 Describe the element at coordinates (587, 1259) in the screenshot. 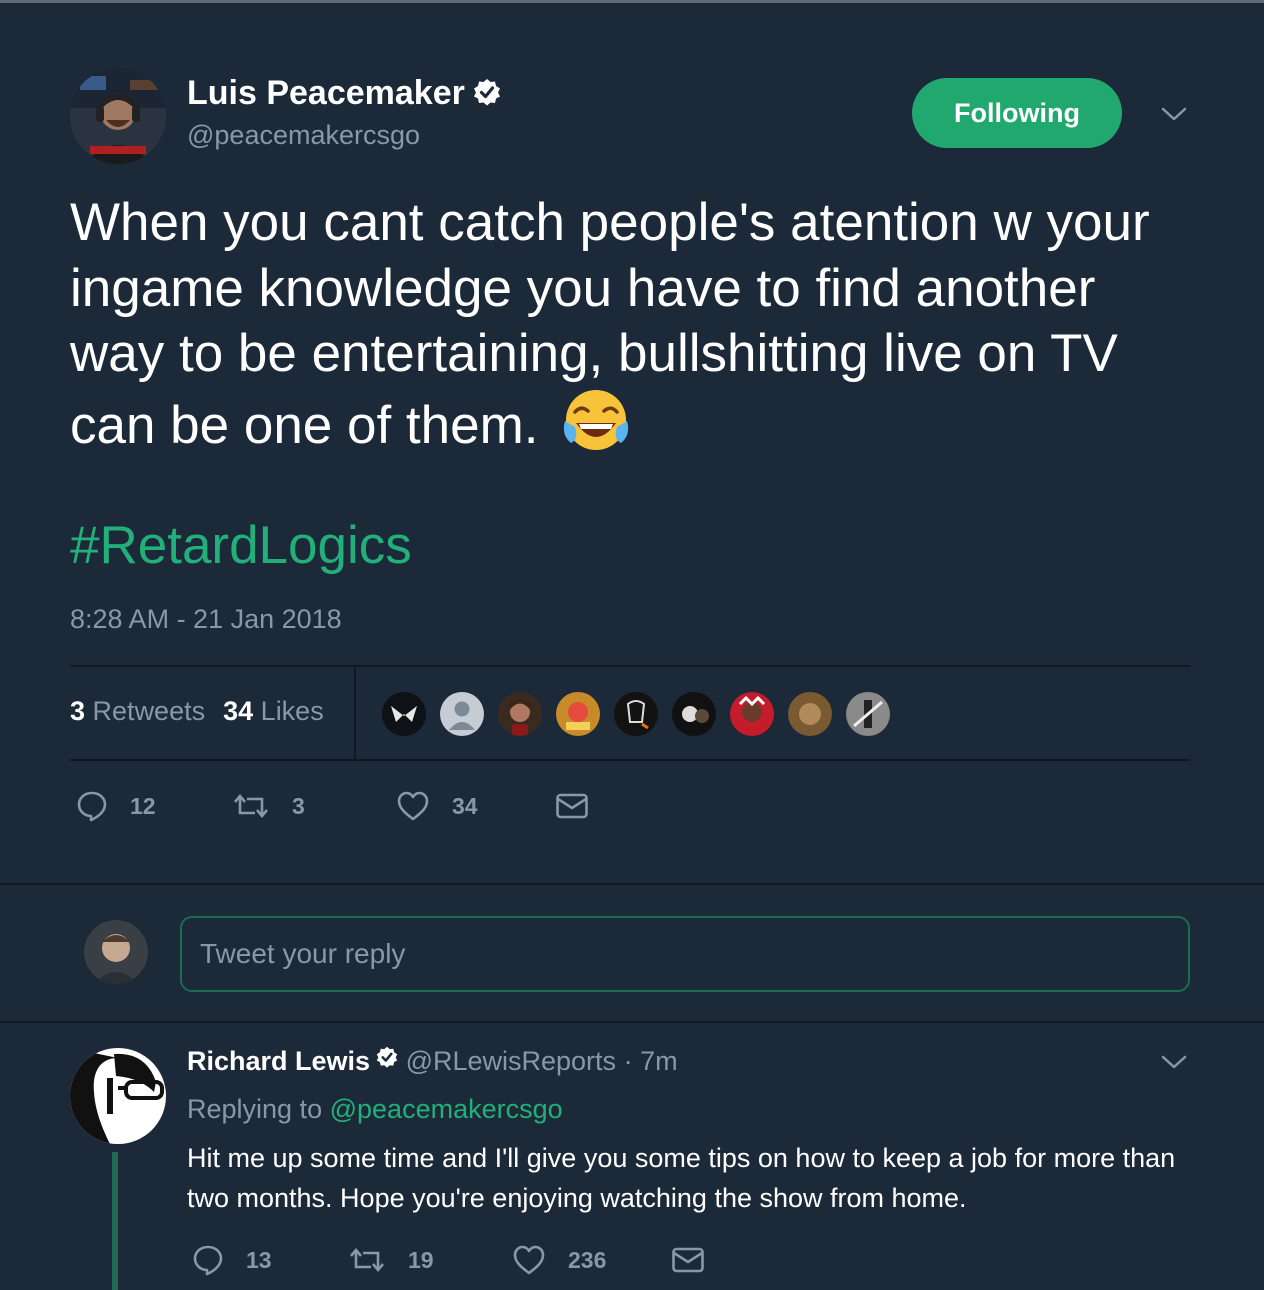

I see `like-count: 236` at that location.